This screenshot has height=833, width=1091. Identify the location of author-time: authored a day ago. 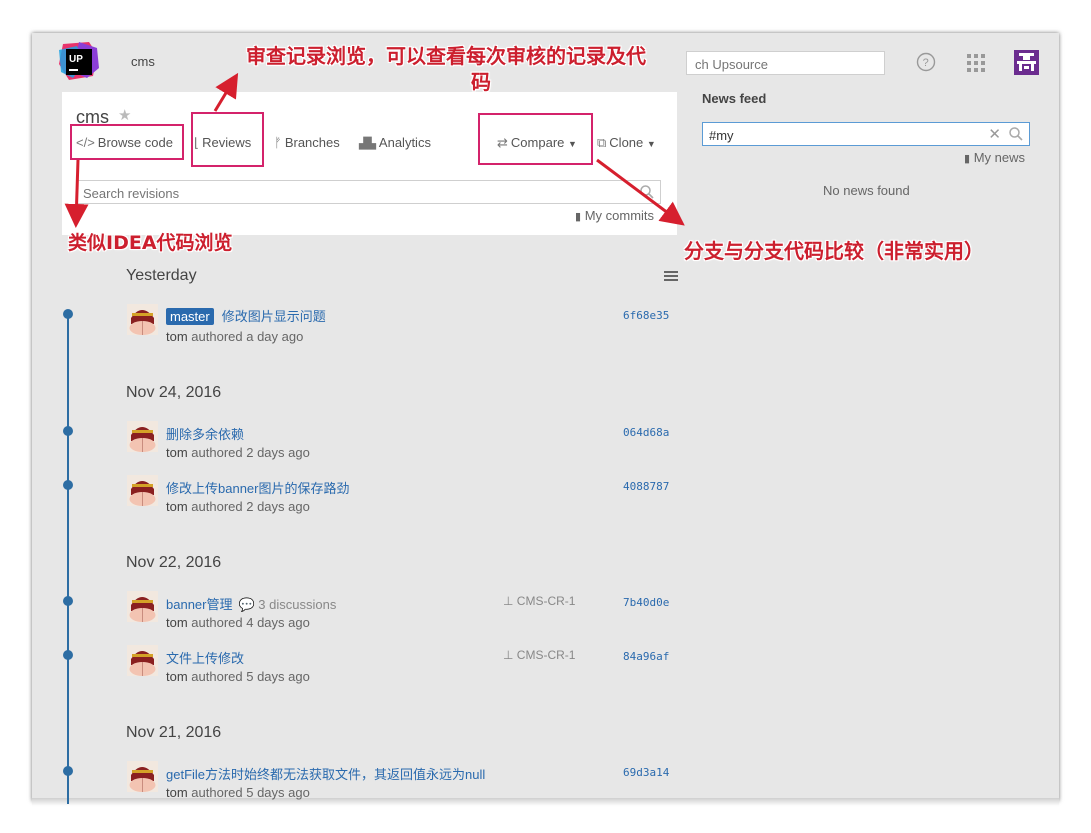
(247, 336).